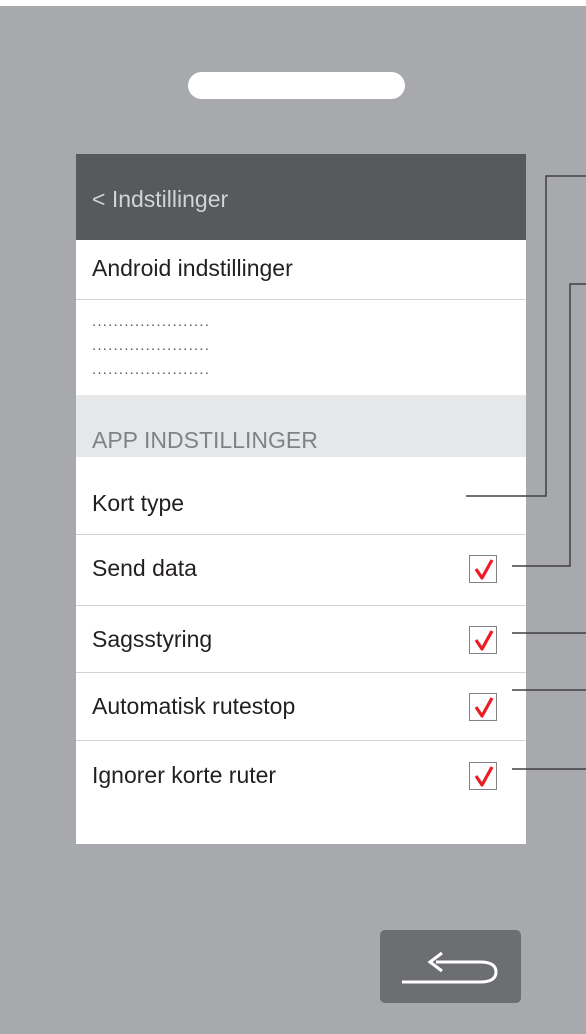 The width and height of the screenshot is (586, 1034). I want to click on back-button, so click(450, 966).